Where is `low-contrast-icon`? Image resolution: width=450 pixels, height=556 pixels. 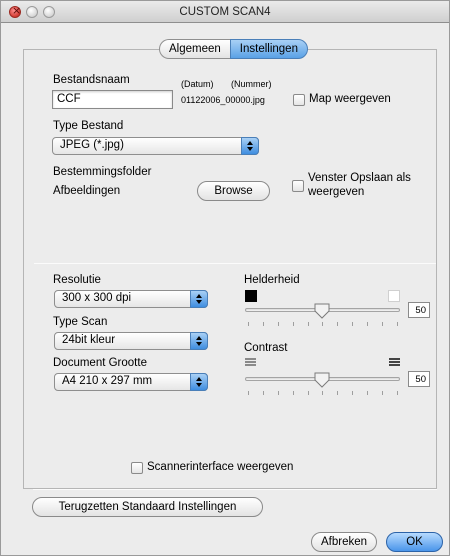 low-contrast-icon is located at coordinates (250, 363).